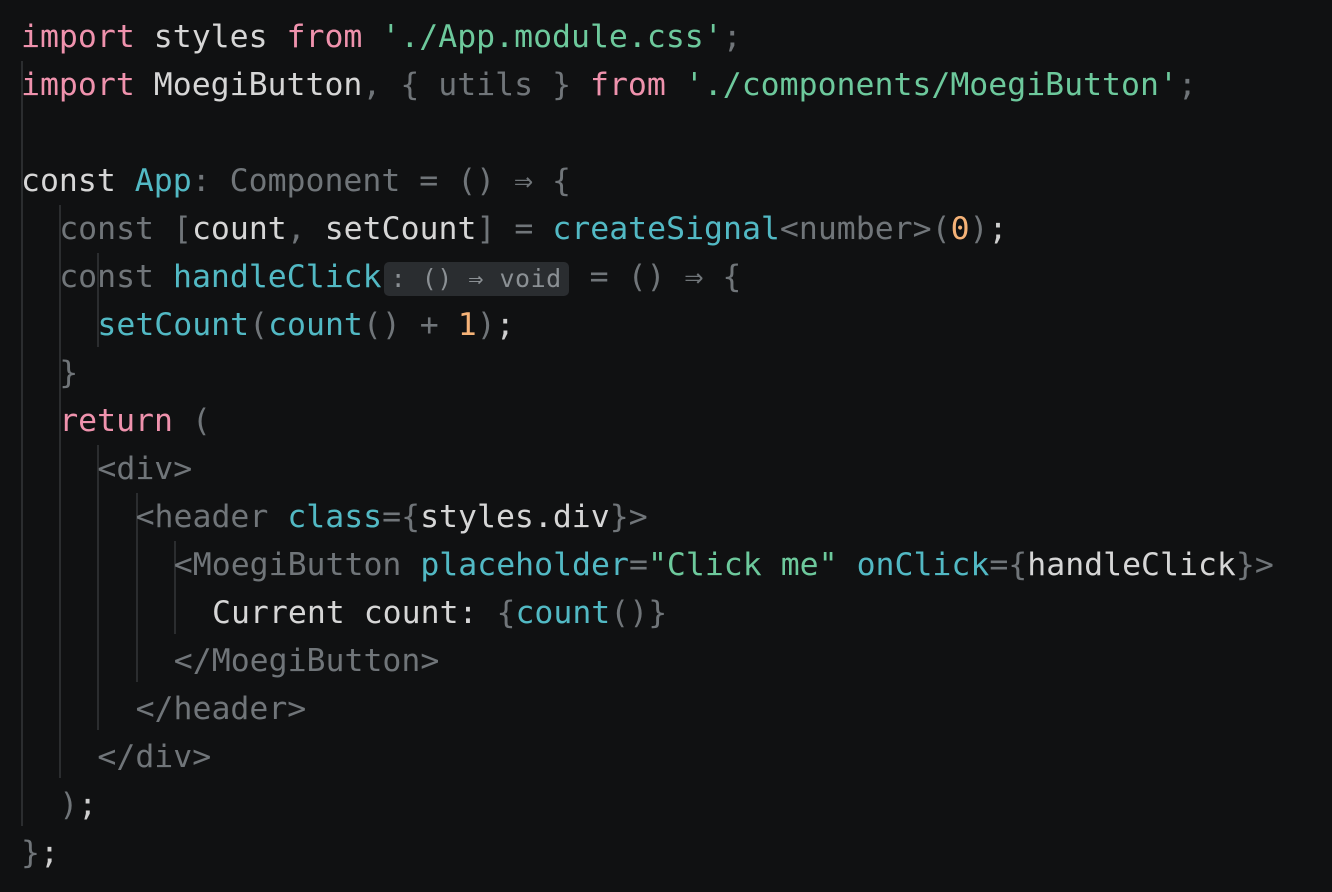 The height and width of the screenshot is (892, 1332). What do you see at coordinates (931, 85) in the screenshot?
I see `token-string: './components/MoegiButton'` at bounding box center [931, 85].